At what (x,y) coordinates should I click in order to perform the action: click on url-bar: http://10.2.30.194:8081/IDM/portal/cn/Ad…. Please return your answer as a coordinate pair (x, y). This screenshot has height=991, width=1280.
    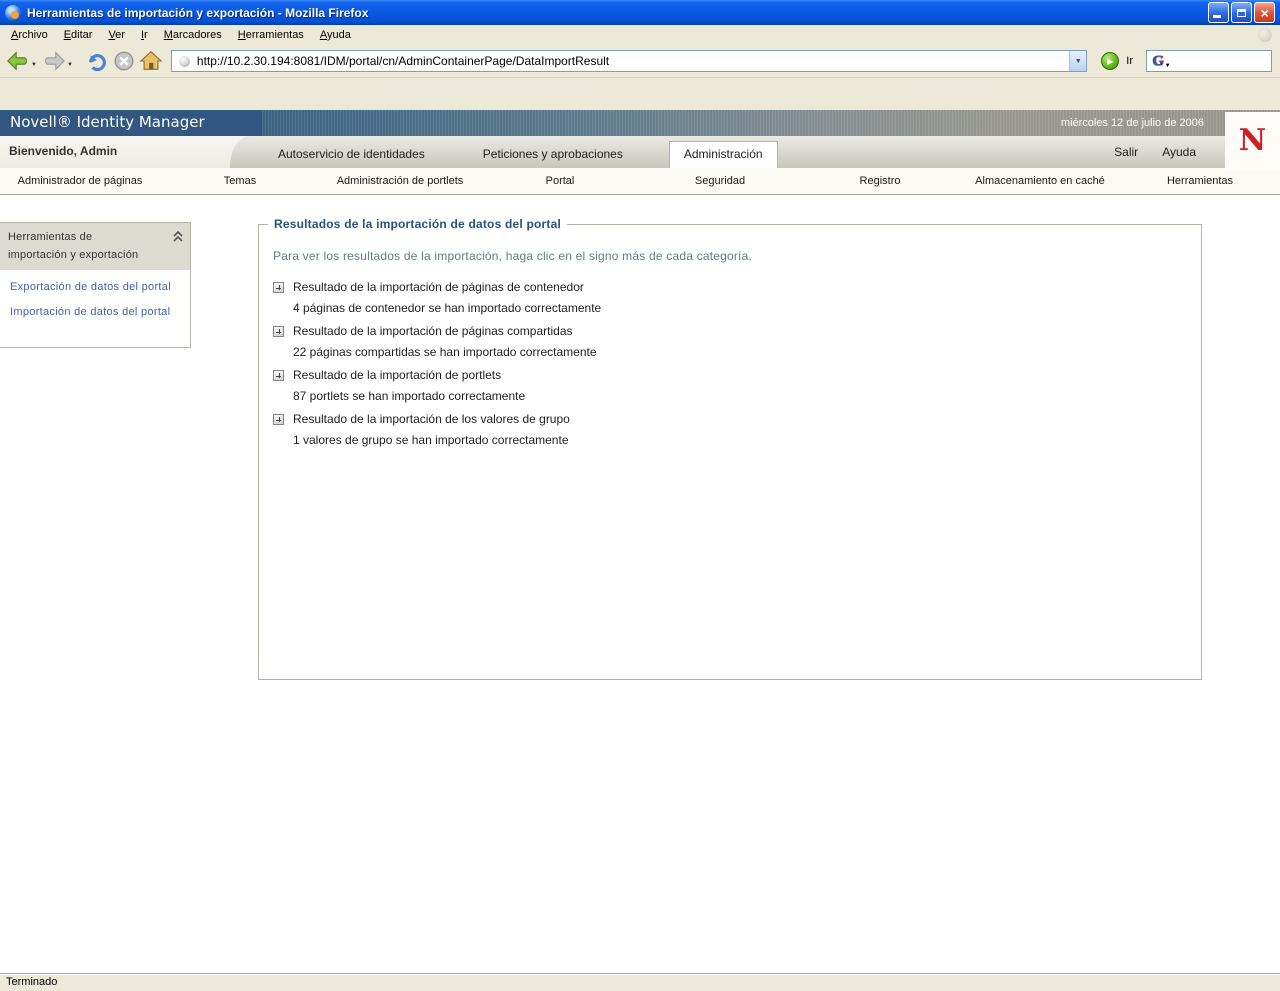
    Looking at the image, I should click on (629, 61).